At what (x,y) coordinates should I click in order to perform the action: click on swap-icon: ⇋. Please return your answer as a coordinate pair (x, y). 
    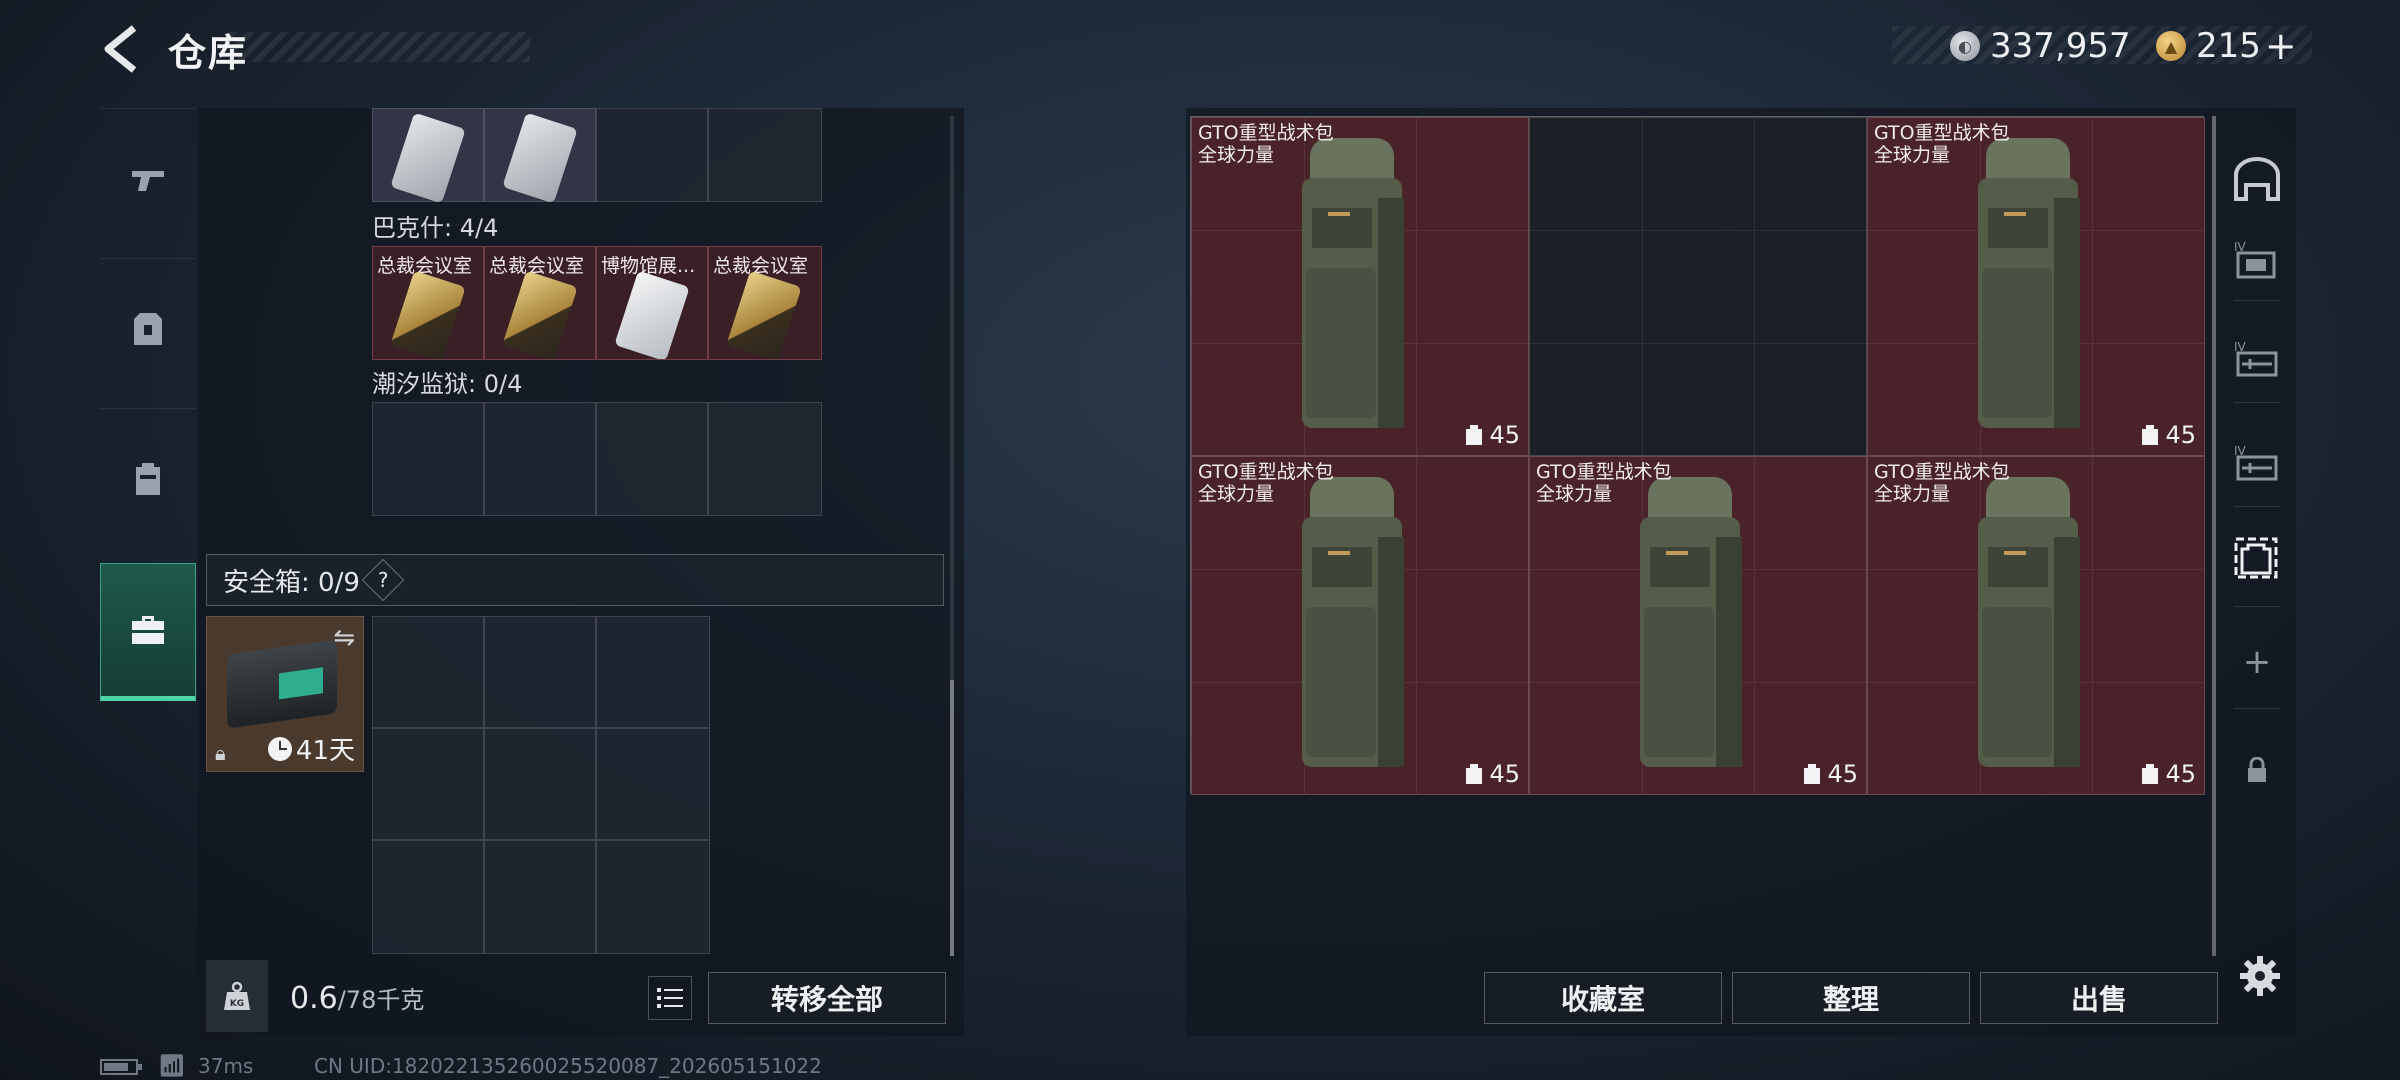
    Looking at the image, I should click on (344, 638).